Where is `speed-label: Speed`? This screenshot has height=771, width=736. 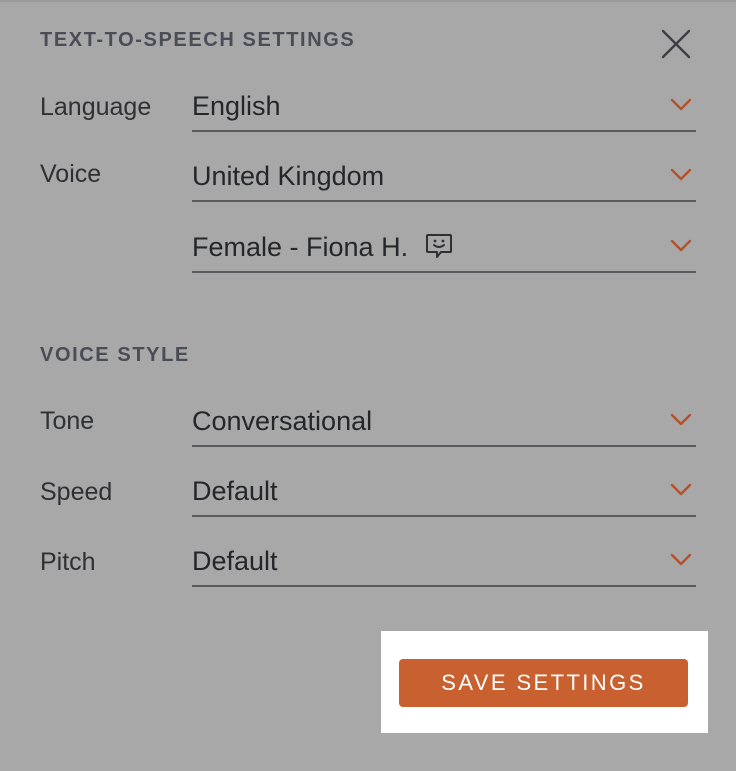
speed-label: Speed is located at coordinates (76, 492).